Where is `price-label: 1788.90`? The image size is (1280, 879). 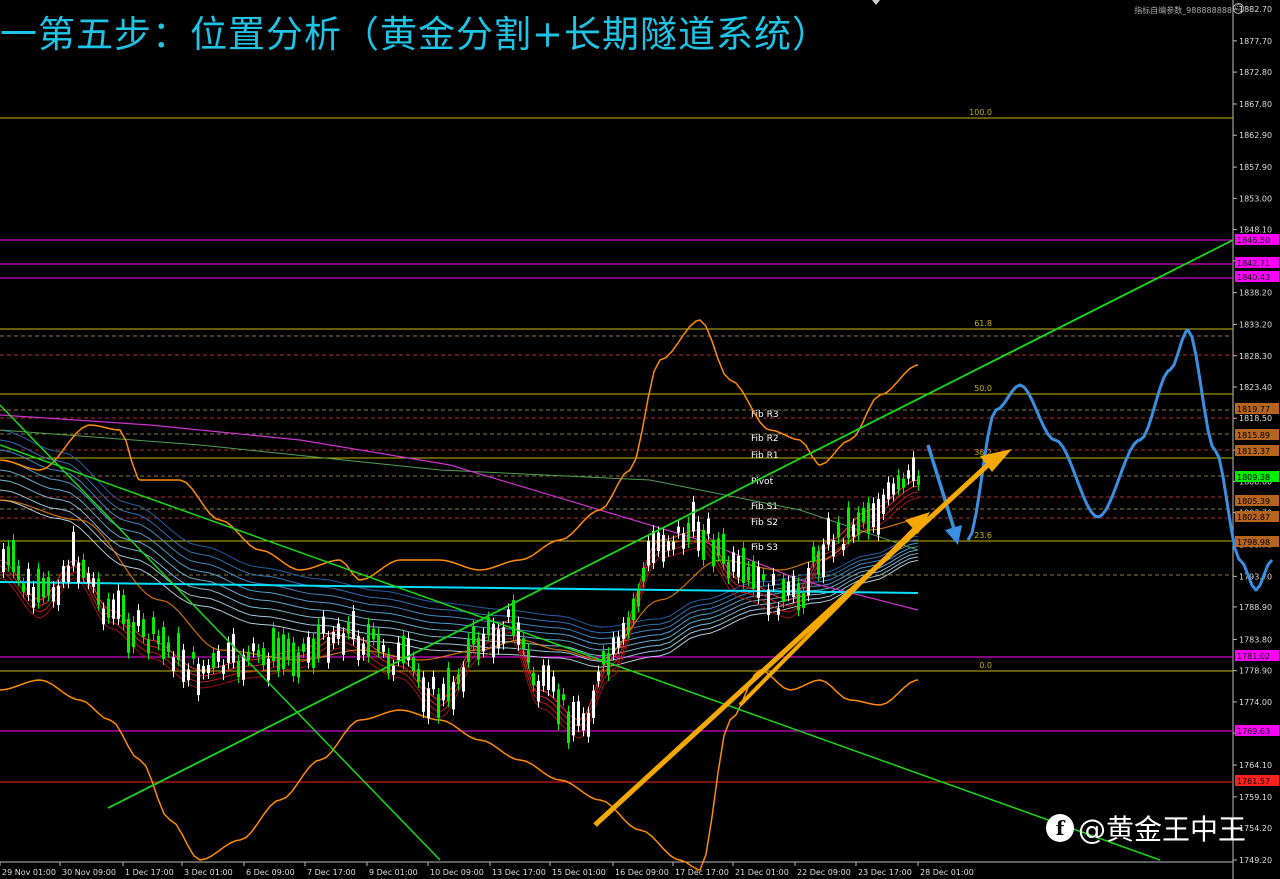
price-label: 1788.90 is located at coordinates (1255, 607).